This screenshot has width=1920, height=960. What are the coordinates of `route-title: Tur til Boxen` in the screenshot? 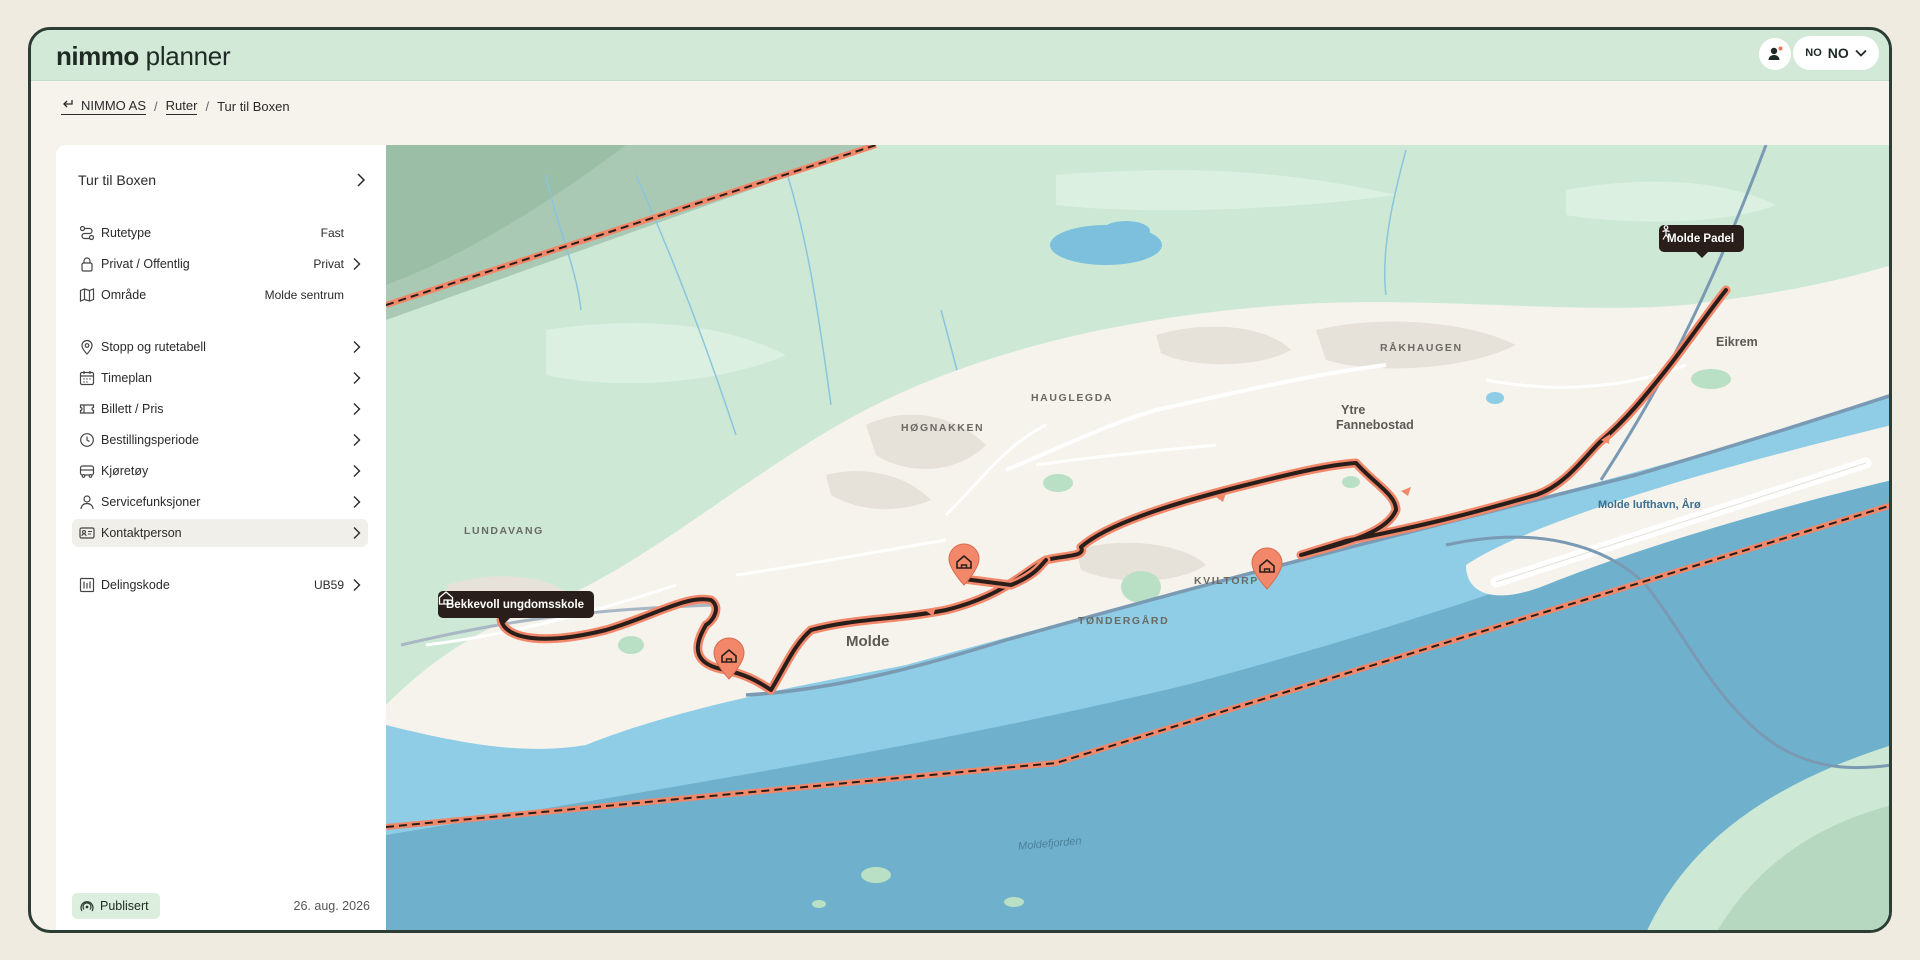 It's located at (117, 180).